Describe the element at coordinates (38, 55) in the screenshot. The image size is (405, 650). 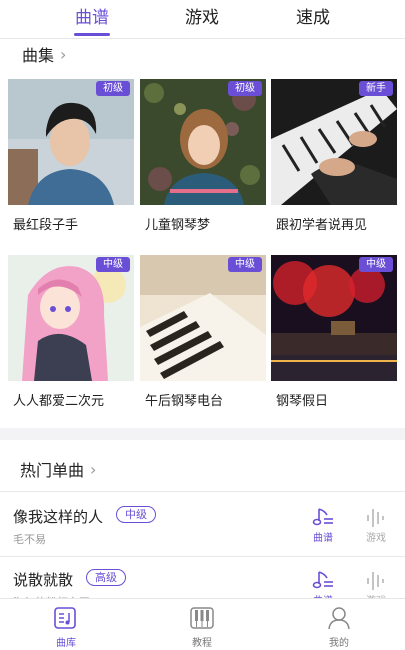
I see `collections-title: 曲集` at that location.